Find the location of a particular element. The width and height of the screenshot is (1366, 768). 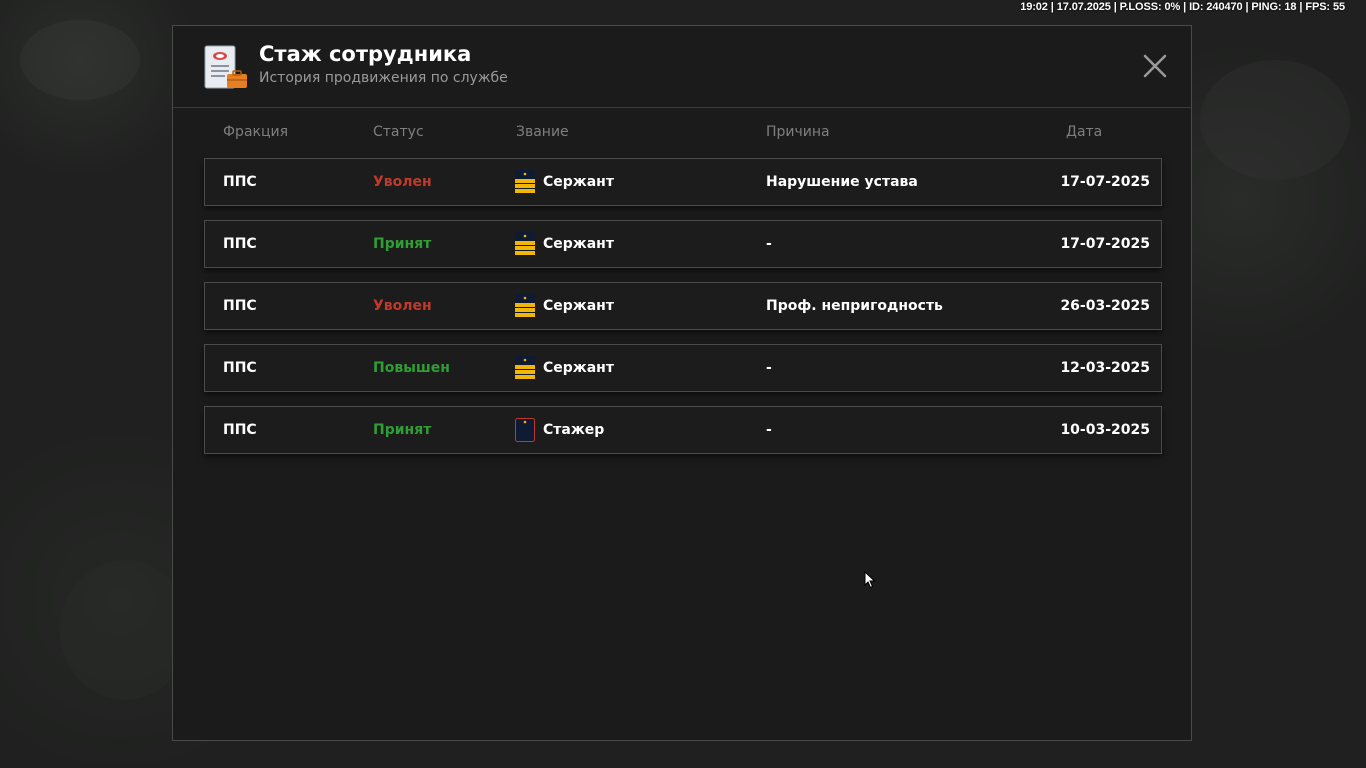

mouse-cursor-icon is located at coordinates (870, 580).